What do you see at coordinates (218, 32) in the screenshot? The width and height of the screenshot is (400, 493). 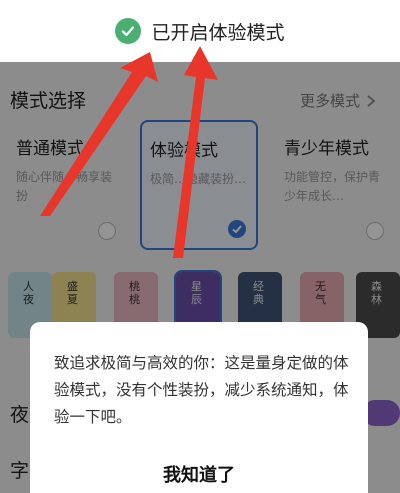 I see `toast-message: 已开启体验模式` at bounding box center [218, 32].